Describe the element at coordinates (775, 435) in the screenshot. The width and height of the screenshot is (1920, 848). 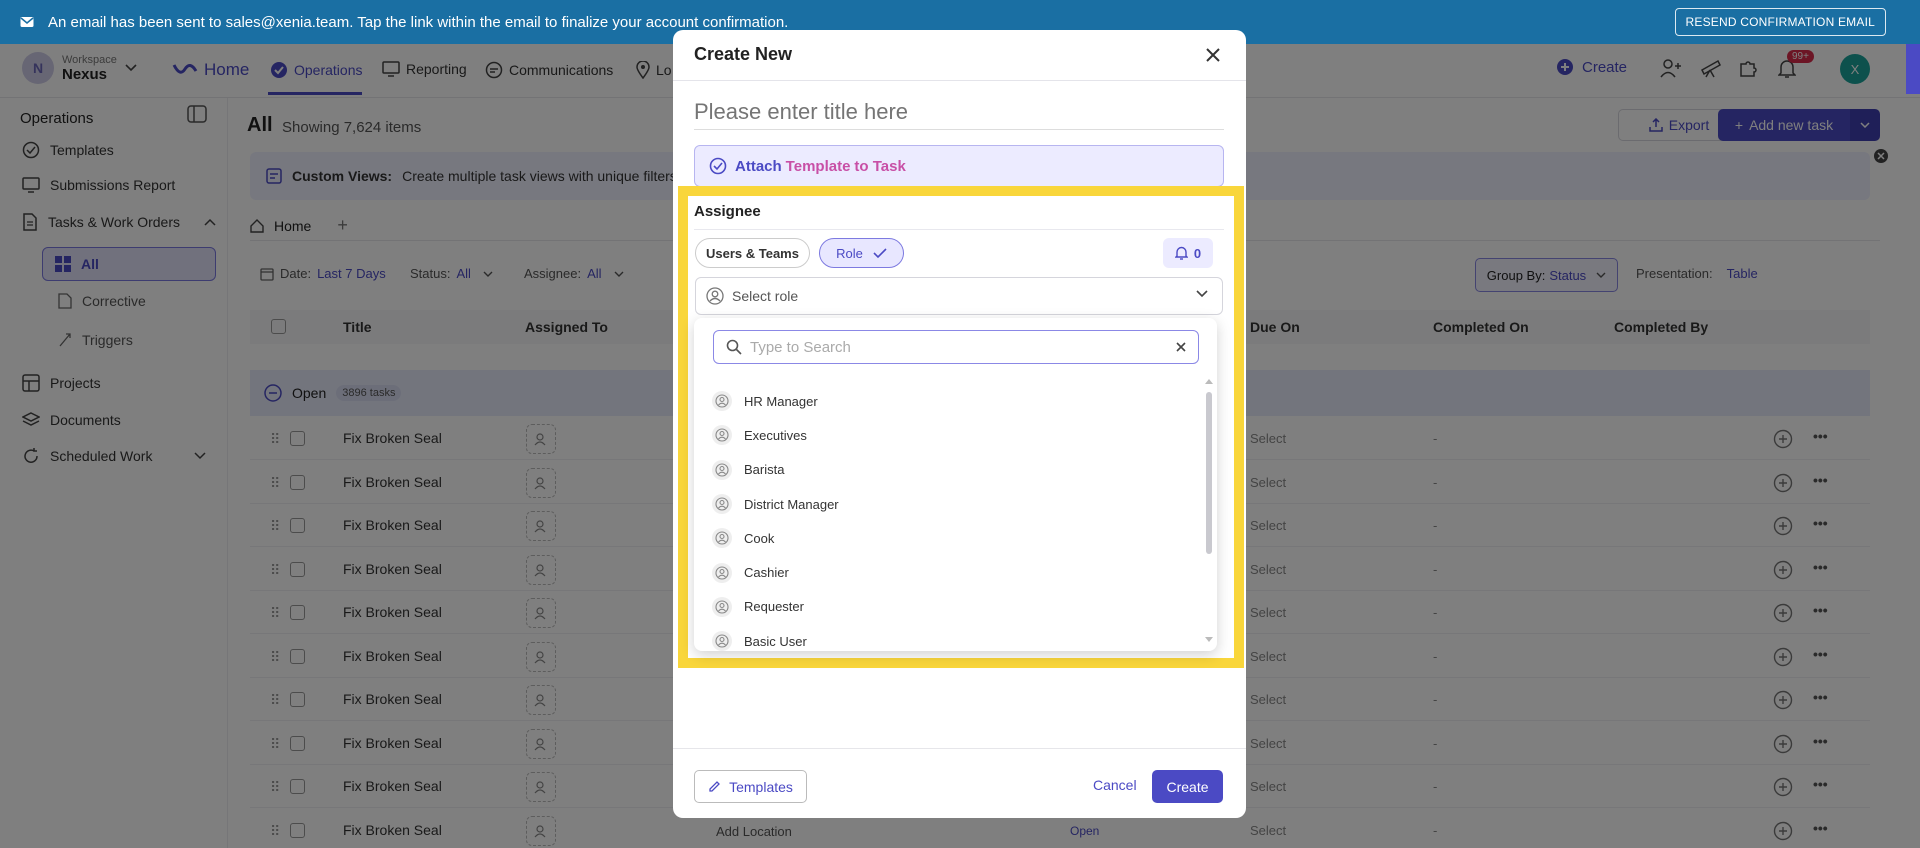
I see `role-option-label: Executives` at that location.